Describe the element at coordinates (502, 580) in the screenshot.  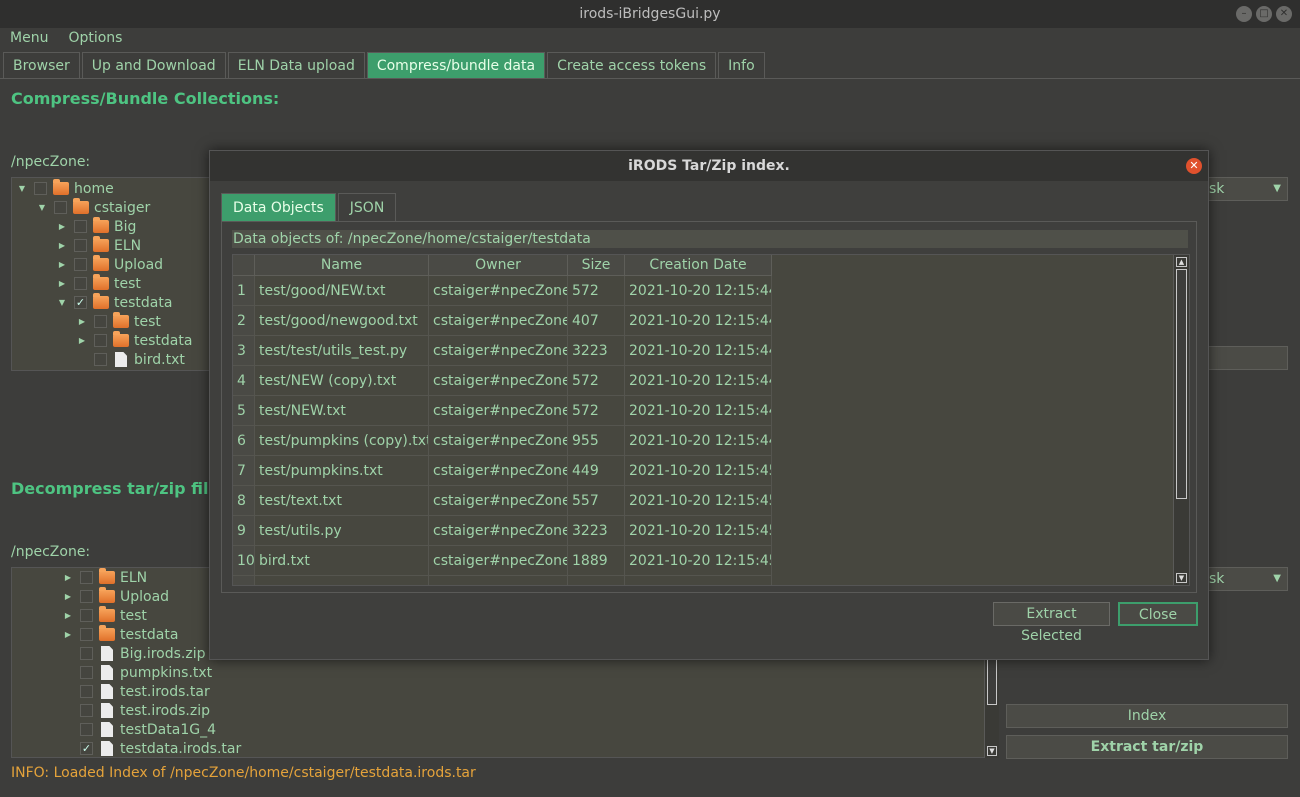
I see `table-row-partial` at that location.